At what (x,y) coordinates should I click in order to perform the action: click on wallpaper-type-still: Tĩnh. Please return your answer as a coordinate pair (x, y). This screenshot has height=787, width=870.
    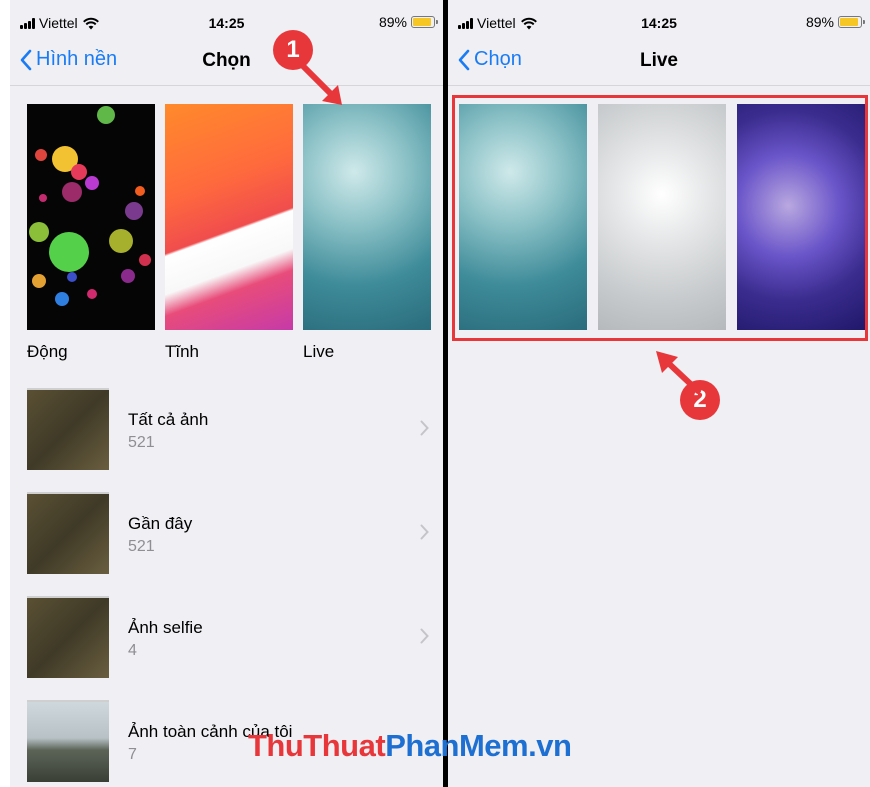
    Looking at the image, I should click on (229, 233).